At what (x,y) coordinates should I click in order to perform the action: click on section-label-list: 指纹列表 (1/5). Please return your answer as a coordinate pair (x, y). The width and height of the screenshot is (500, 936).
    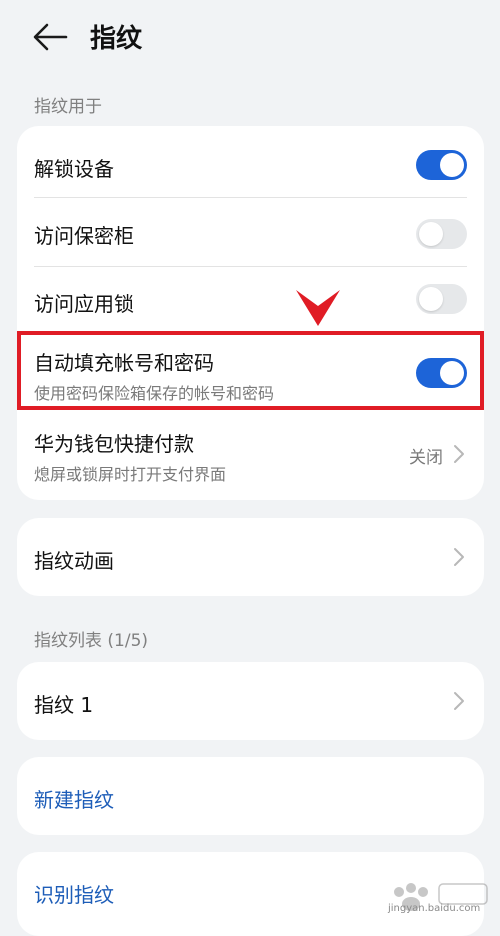
    Looking at the image, I should click on (91, 641).